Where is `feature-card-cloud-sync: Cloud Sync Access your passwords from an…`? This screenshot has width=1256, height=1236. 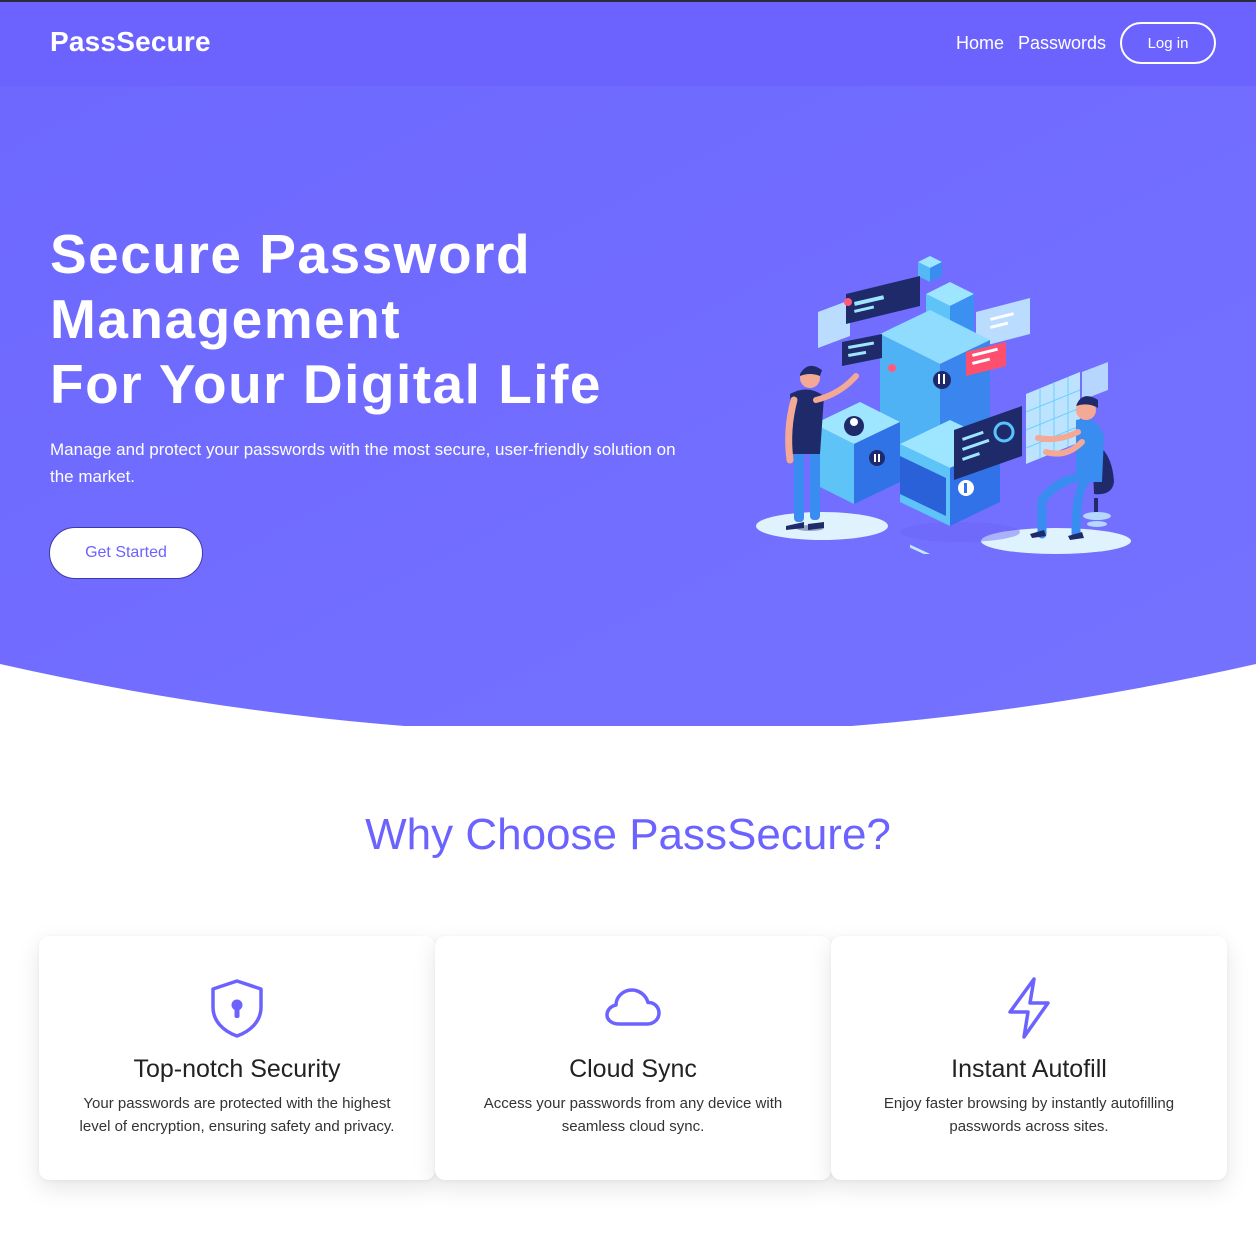 feature-card-cloud-sync: Cloud Sync Access your passwords from an… is located at coordinates (633, 1058).